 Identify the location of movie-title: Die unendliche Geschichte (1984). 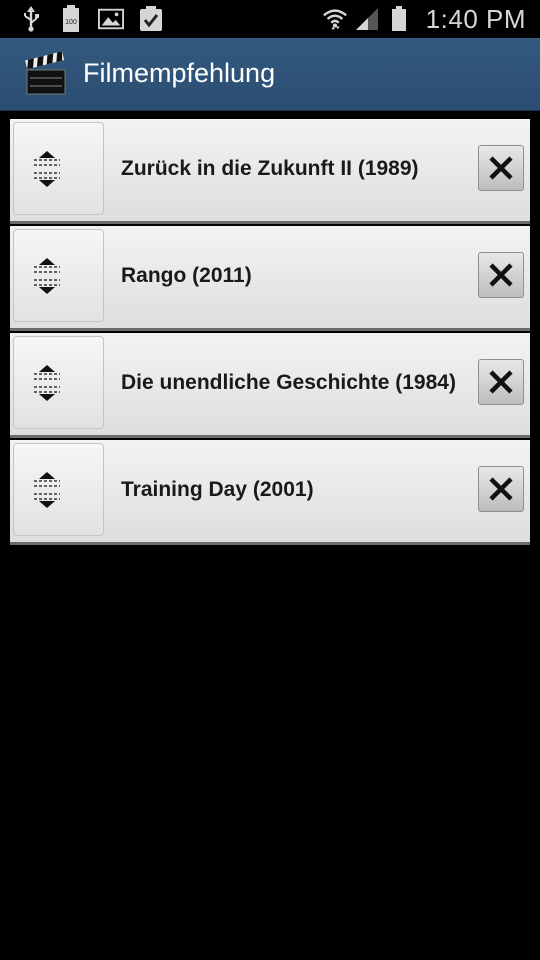
(288, 382).